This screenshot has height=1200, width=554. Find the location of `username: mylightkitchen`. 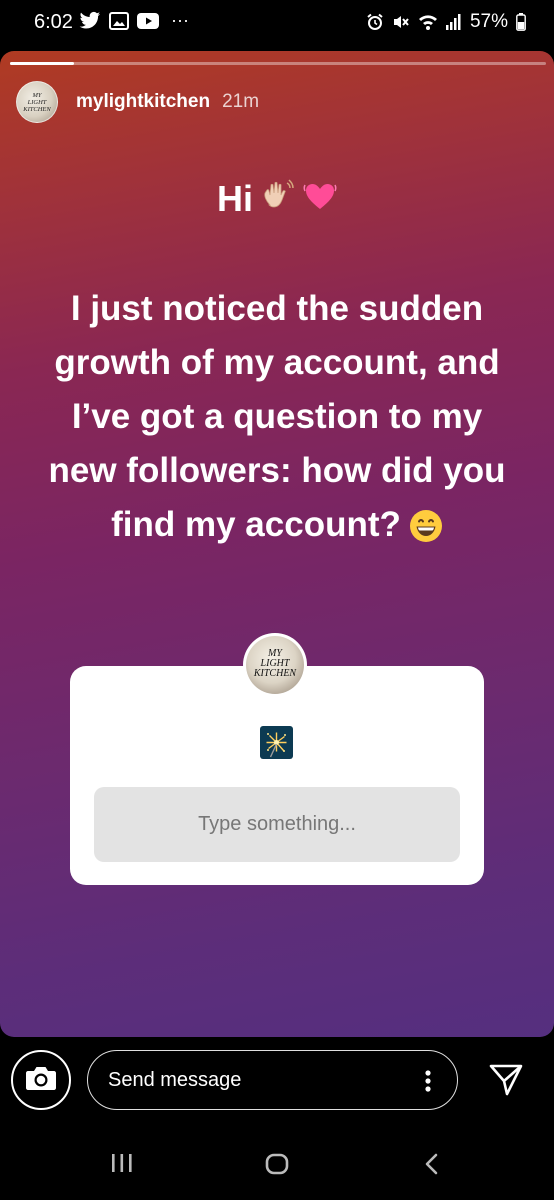

username: mylightkitchen is located at coordinates (143, 102).